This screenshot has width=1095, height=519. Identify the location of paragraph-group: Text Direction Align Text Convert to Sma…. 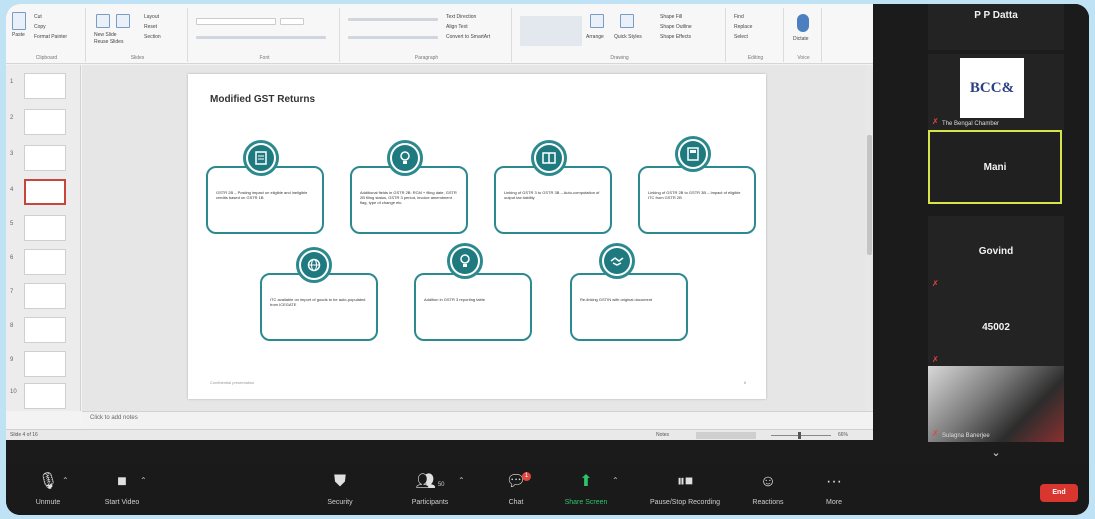
(427, 35).